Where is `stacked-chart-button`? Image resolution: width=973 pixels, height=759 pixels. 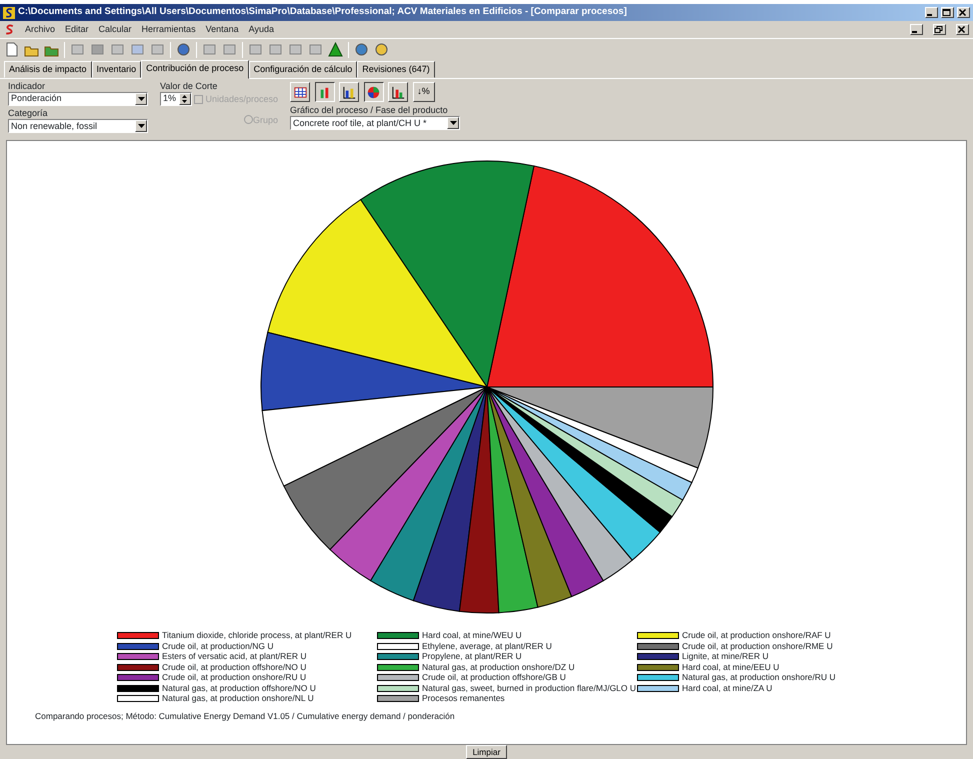
stacked-chart-button is located at coordinates (349, 92).